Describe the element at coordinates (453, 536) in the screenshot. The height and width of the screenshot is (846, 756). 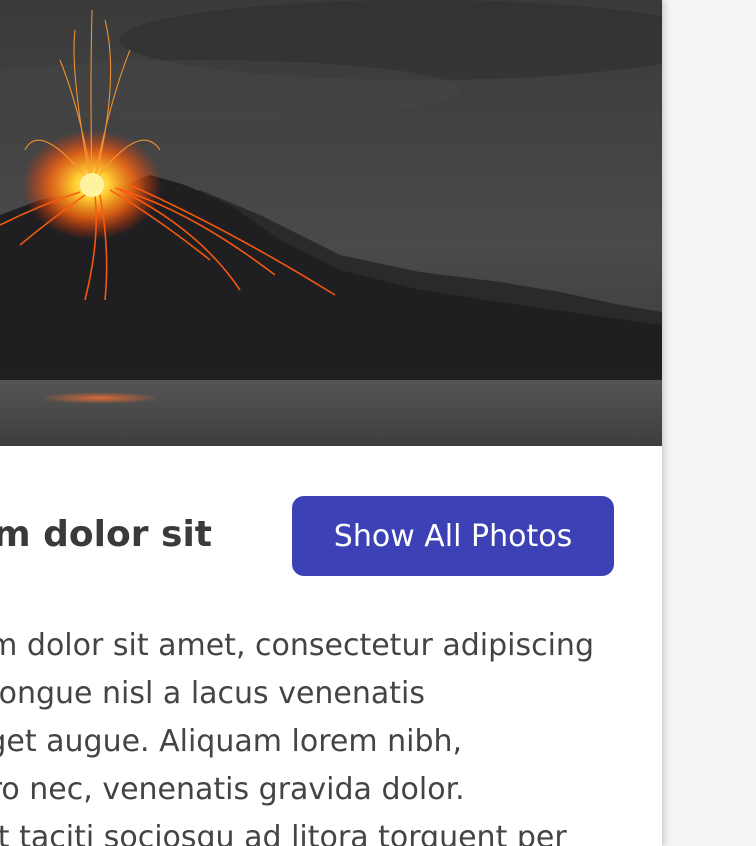
I see `show-all-photos-button: Show All Photos` at that location.